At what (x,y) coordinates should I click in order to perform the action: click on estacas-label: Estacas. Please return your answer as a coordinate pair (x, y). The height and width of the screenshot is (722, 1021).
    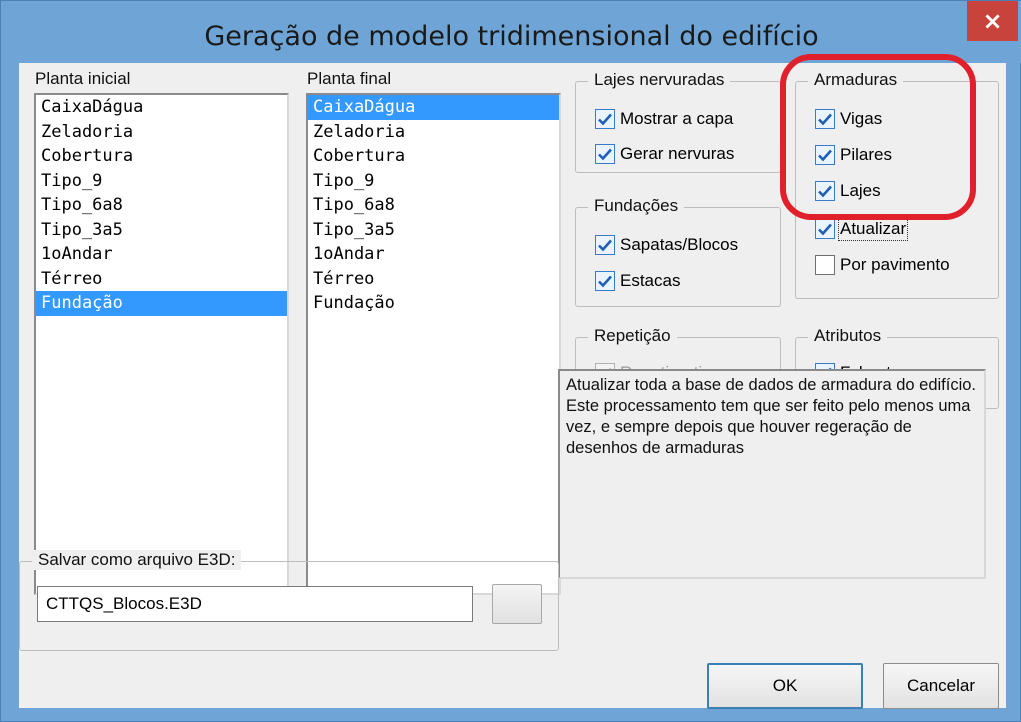
    Looking at the image, I should click on (650, 280).